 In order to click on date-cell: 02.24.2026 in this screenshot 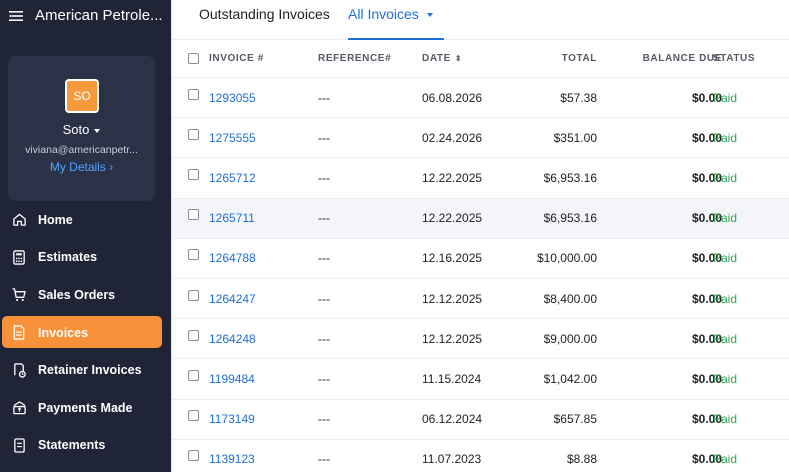, I will do `click(452, 137)`.